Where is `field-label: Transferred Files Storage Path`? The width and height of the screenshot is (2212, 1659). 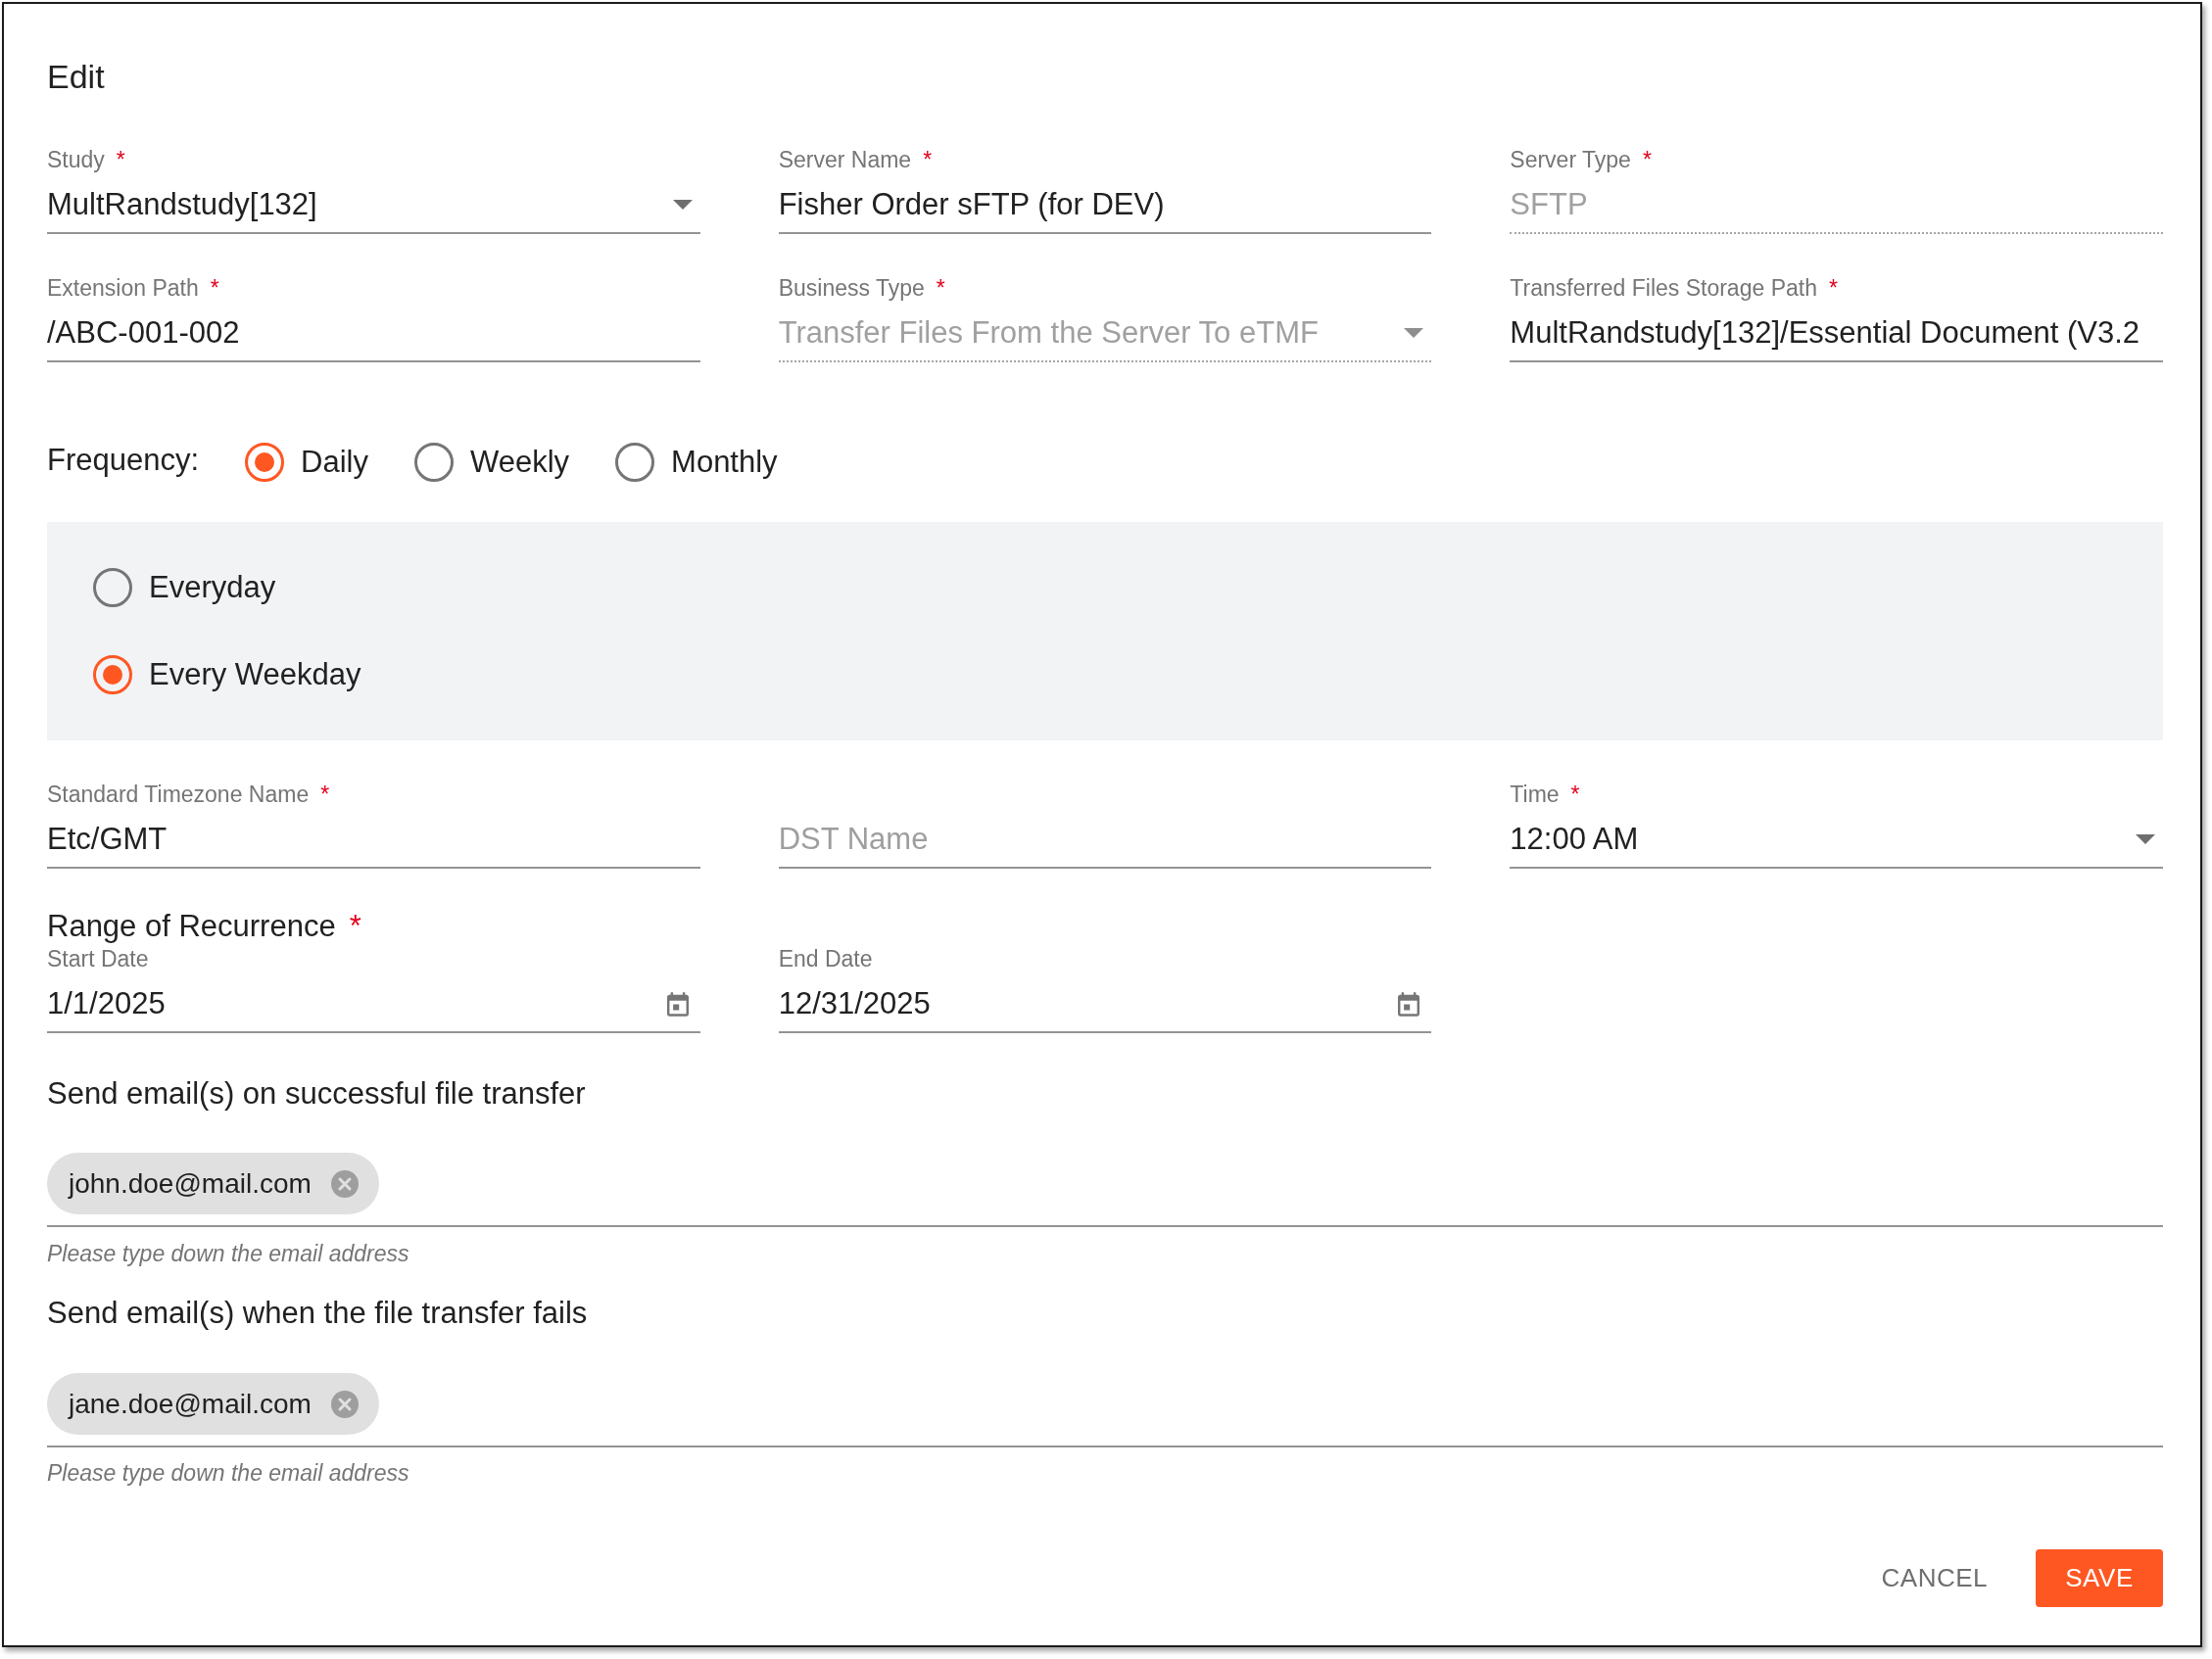 field-label: Transferred Files Storage Path is located at coordinates (1663, 288).